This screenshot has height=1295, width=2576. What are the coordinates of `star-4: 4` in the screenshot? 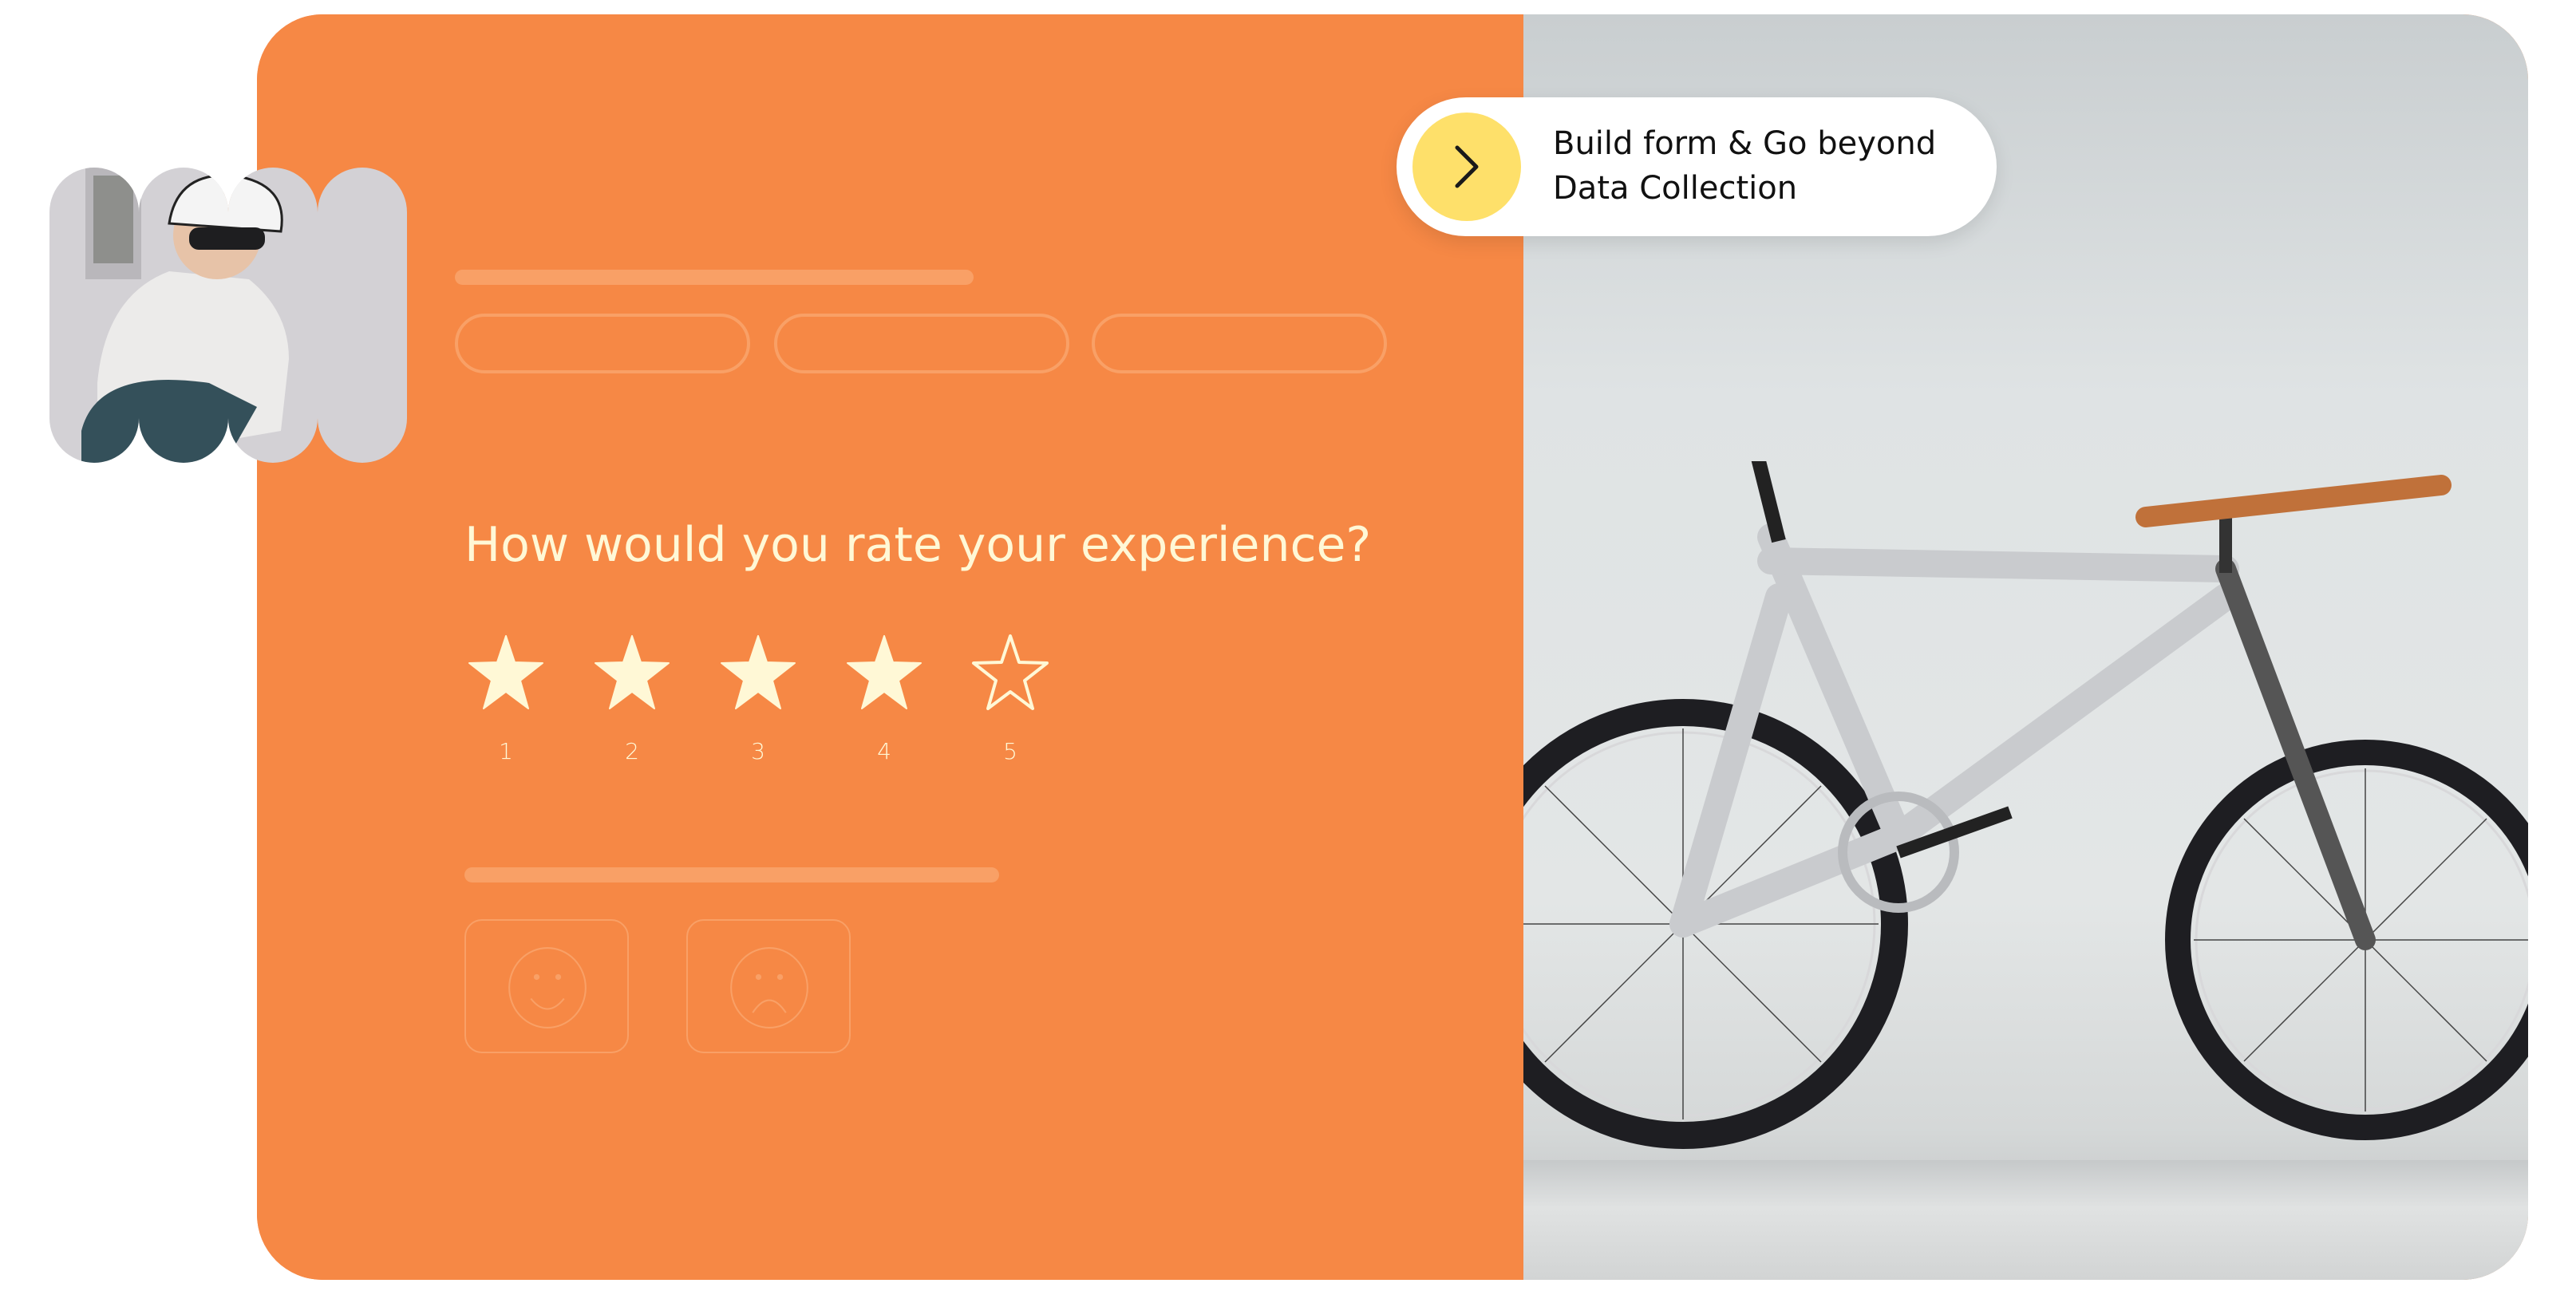 It's located at (884, 698).